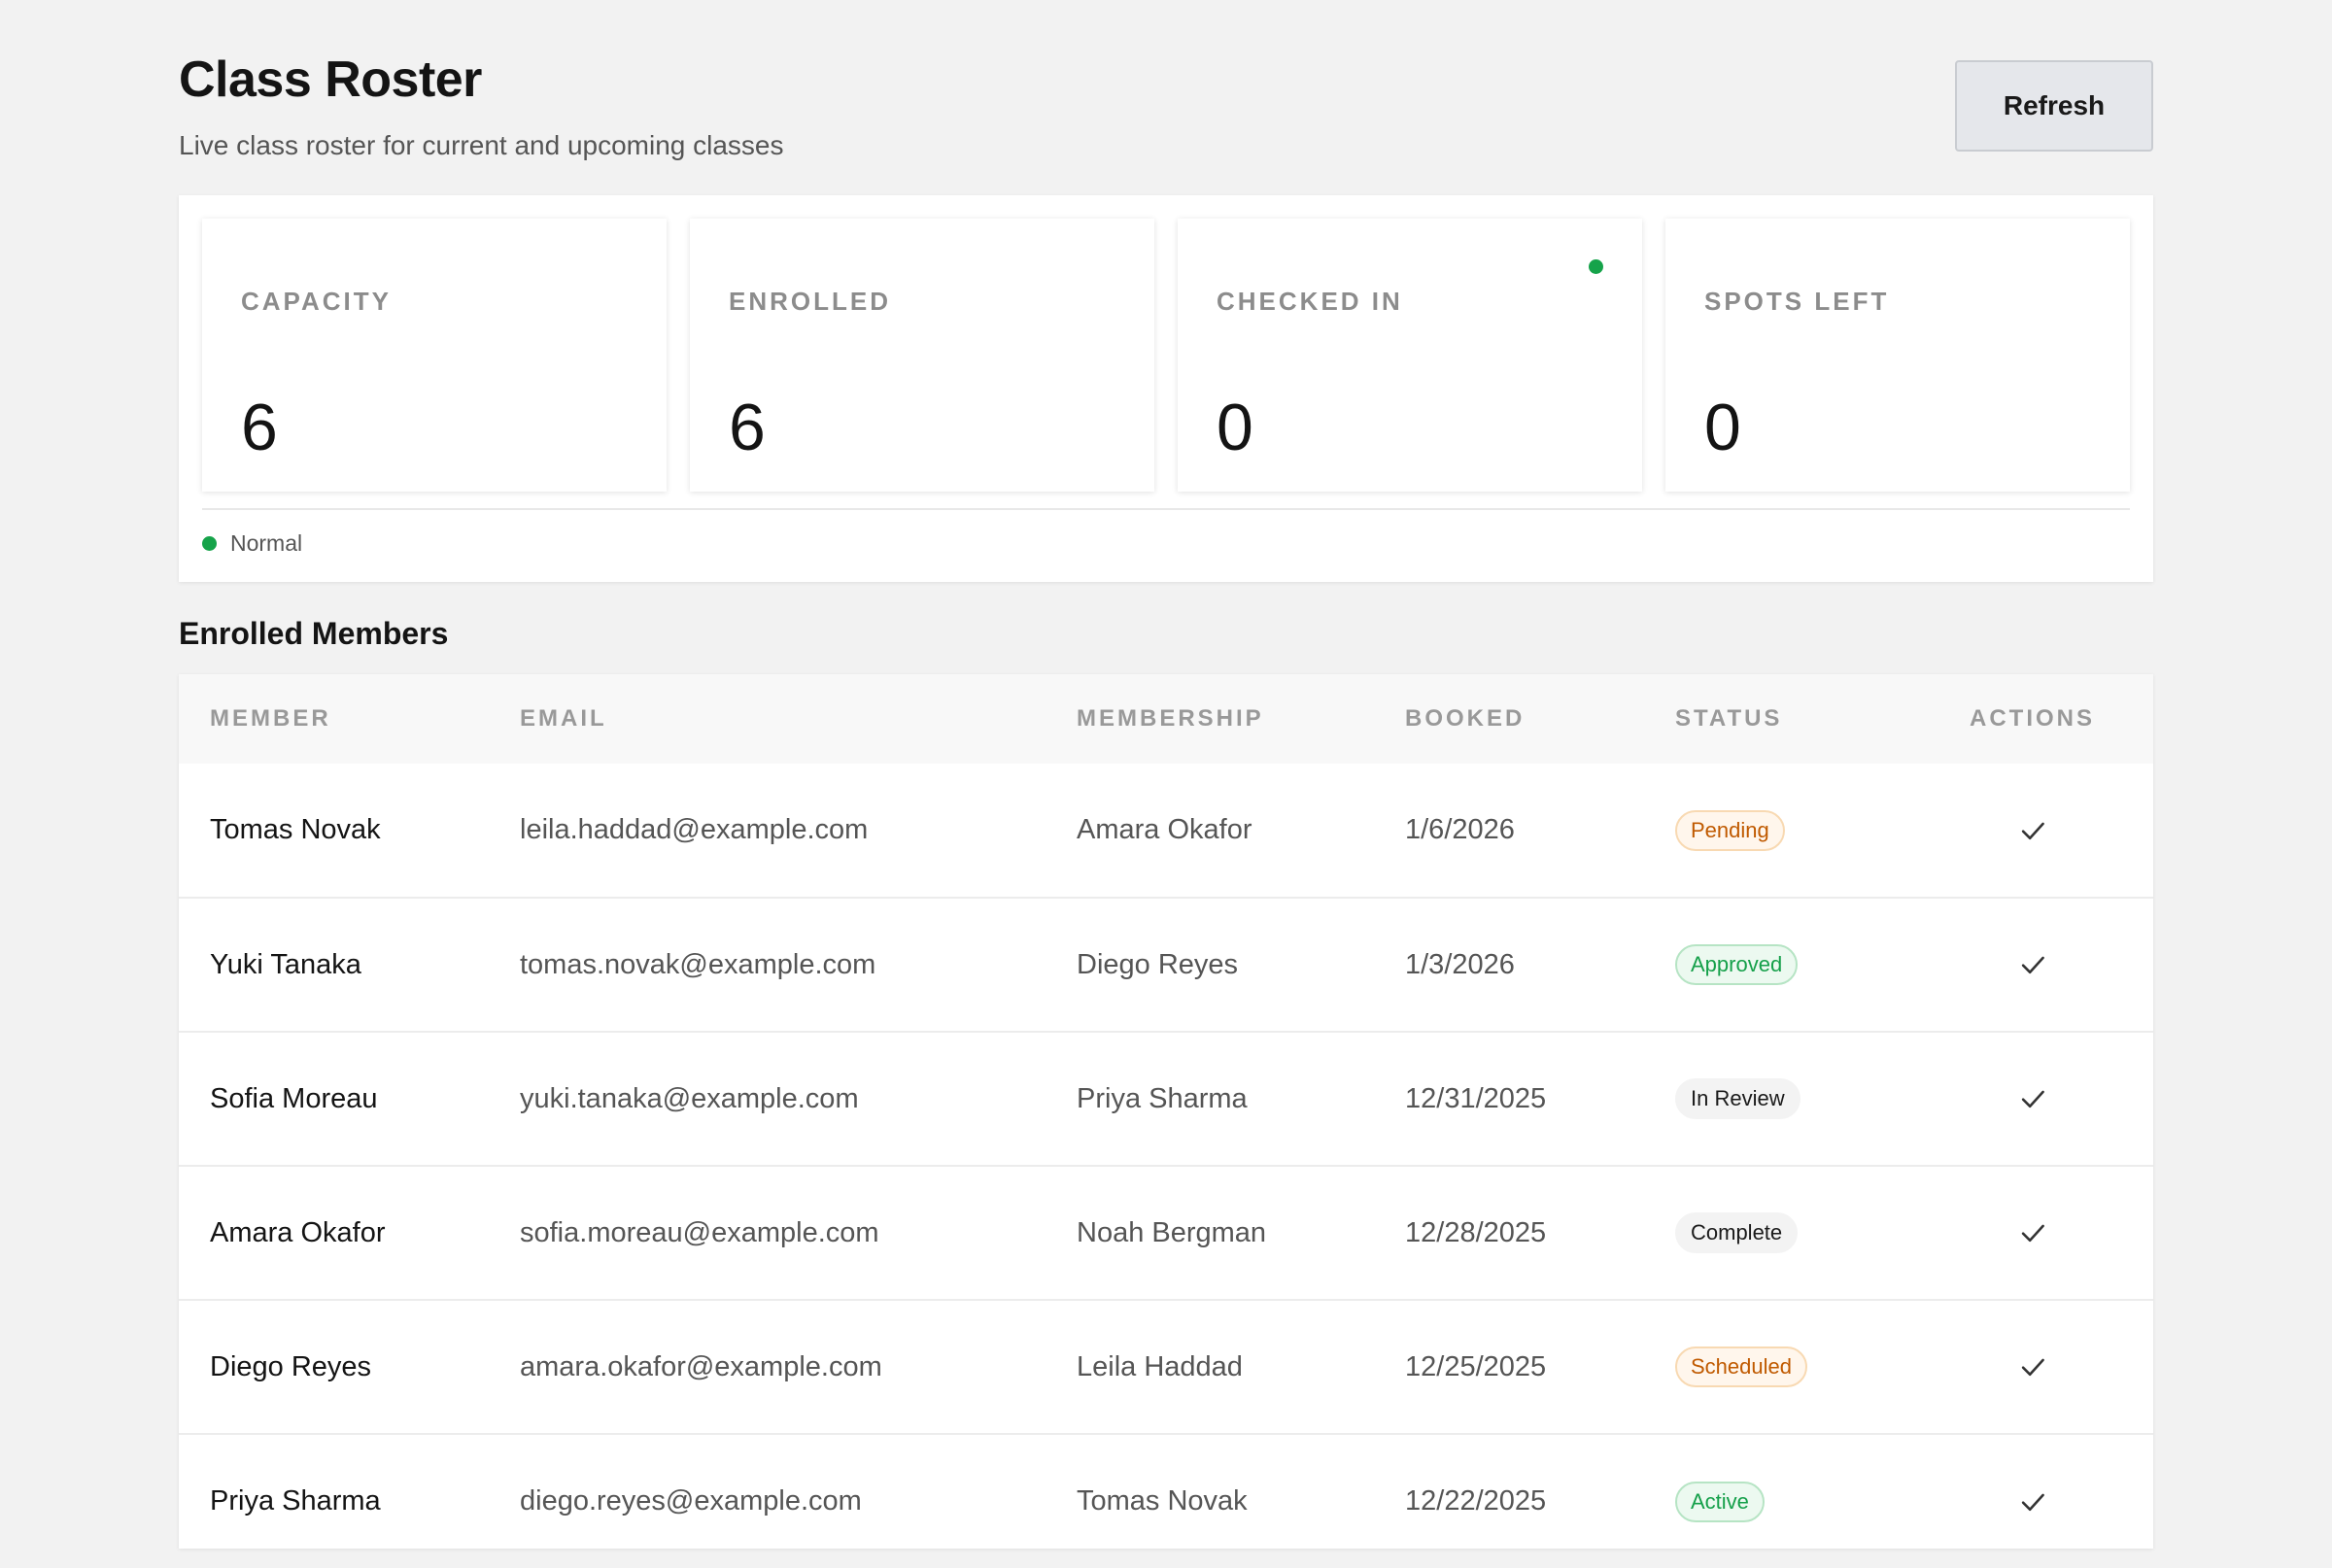 Image resolution: width=2332 pixels, height=1568 pixels. What do you see at coordinates (563, 718) in the screenshot?
I see `column-header-email: EMAIL` at bounding box center [563, 718].